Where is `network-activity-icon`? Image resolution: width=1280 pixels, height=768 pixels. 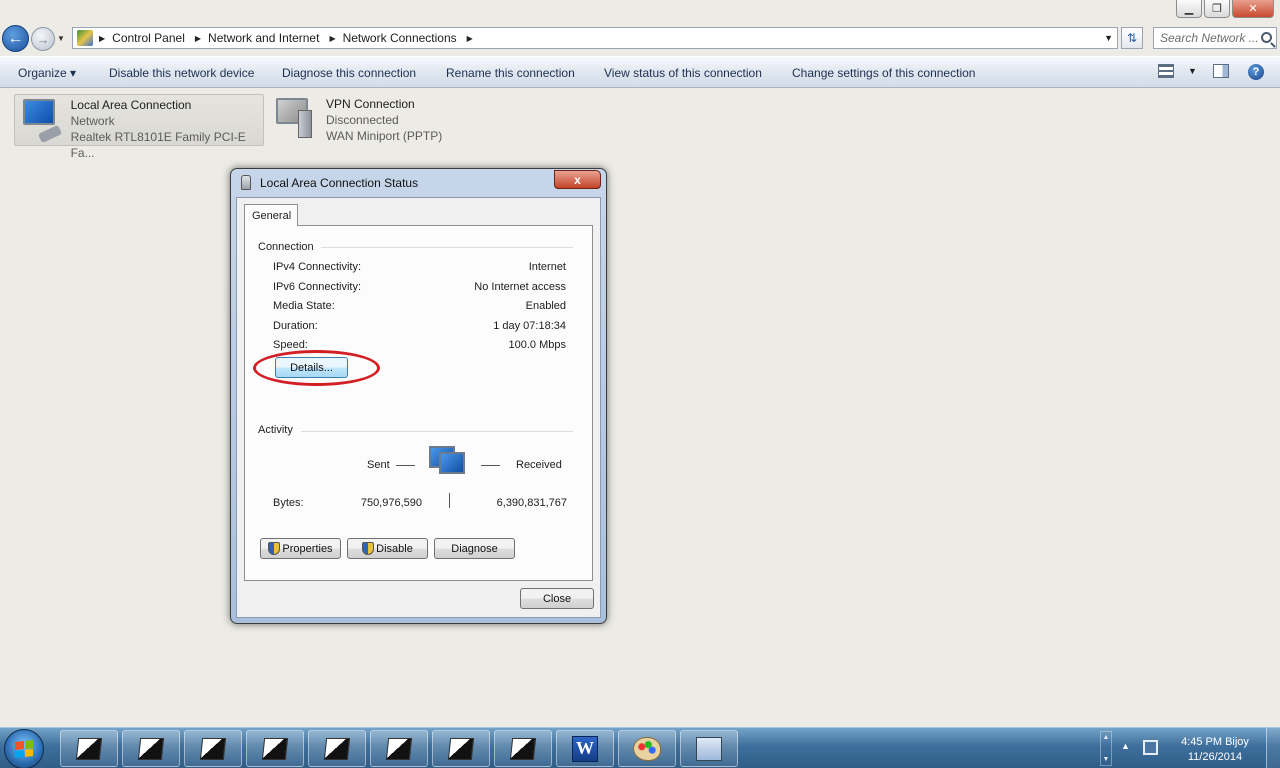 network-activity-icon is located at coordinates (451, 469).